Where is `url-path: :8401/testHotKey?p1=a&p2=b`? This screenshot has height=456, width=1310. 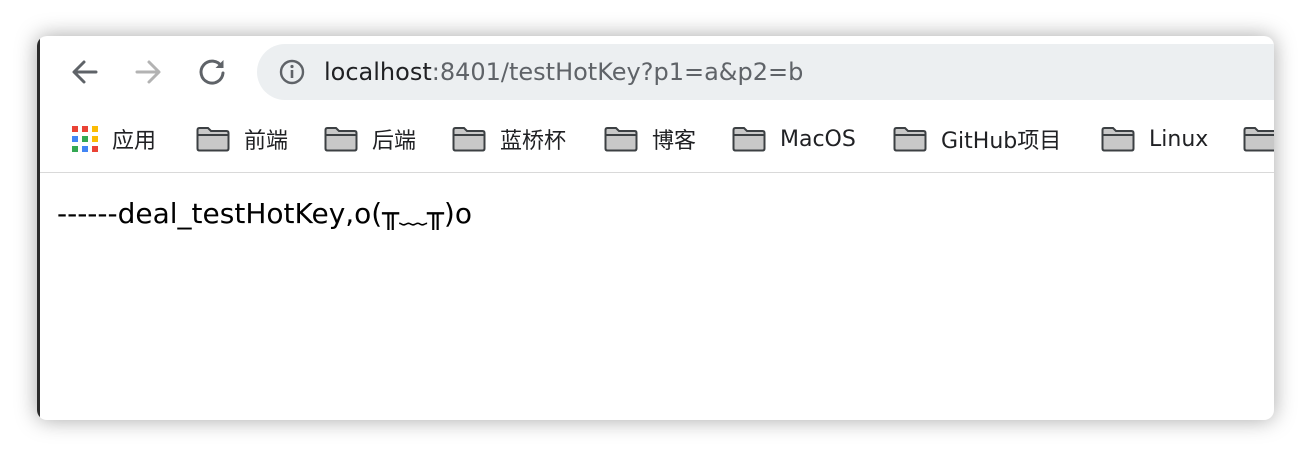
url-path: :8401/testHotKey?p1=a&p2=b is located at coordinates (617, 72).